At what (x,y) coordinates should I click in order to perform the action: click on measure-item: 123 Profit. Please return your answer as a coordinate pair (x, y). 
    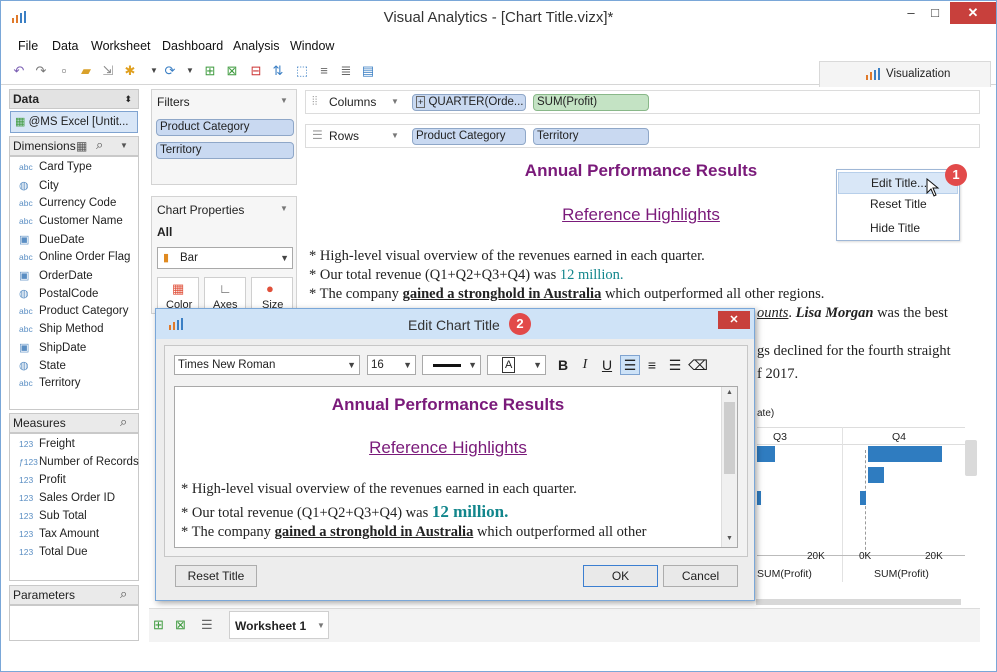
    Looking at the image, I should click on (42, 480).